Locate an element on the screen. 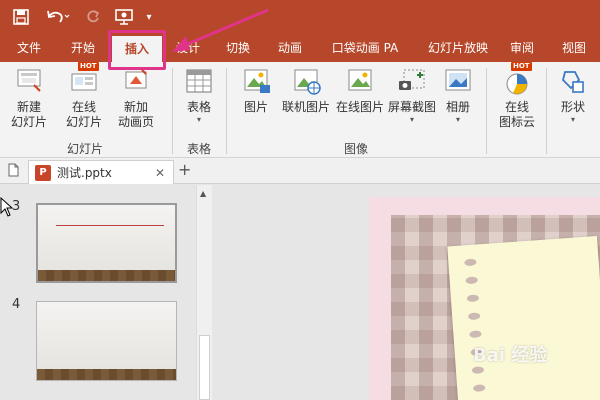 The height and width of the screenshot is (400, 600). add-tab-icon: + is located at coordinates (184, 169).